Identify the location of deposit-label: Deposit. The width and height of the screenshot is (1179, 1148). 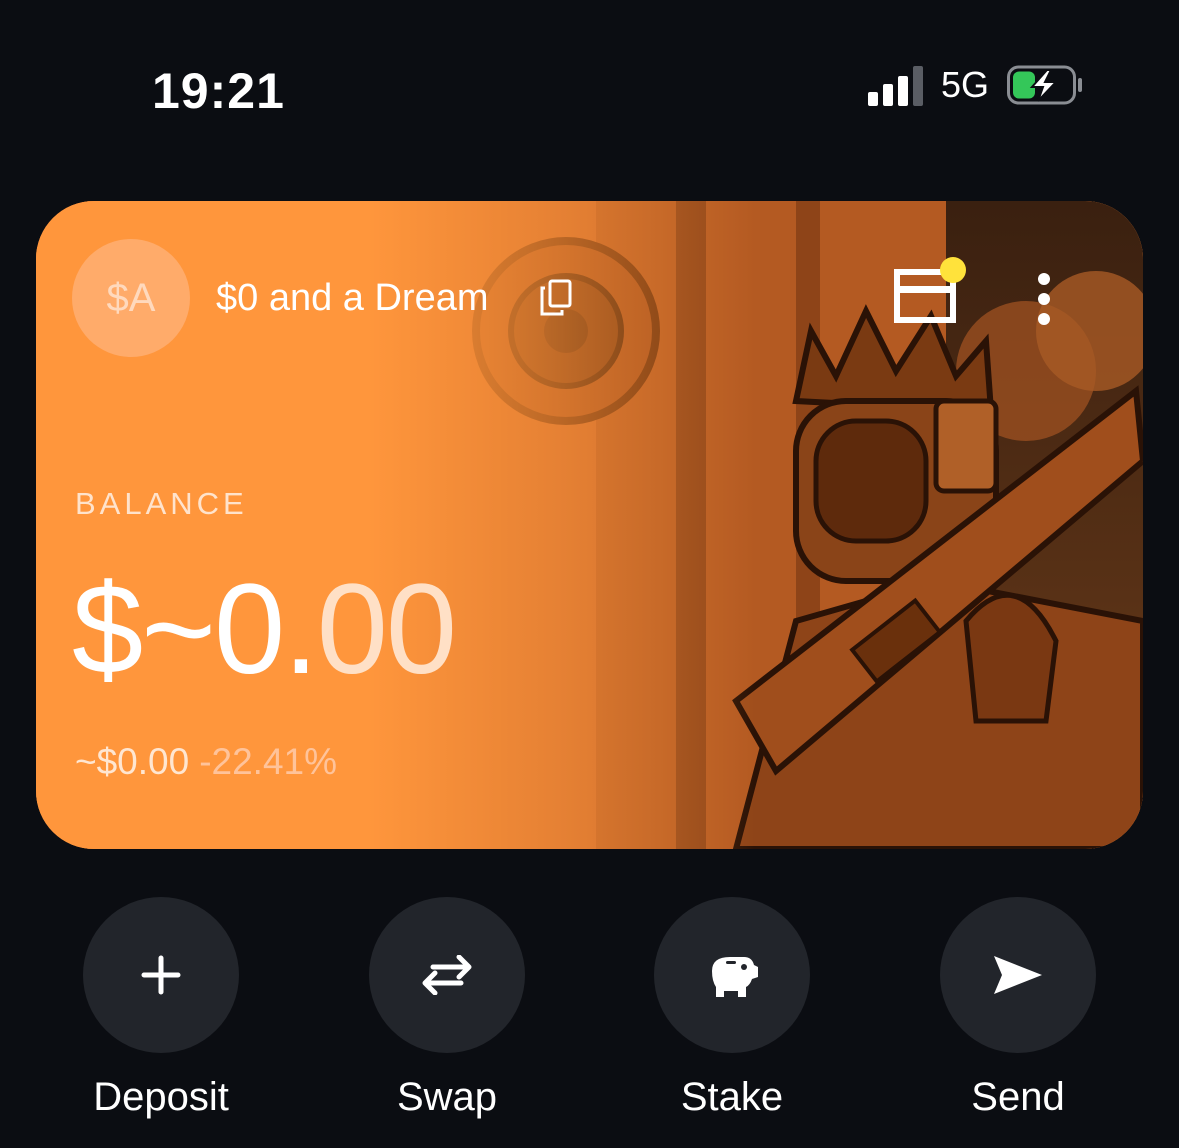
(161, 1097).